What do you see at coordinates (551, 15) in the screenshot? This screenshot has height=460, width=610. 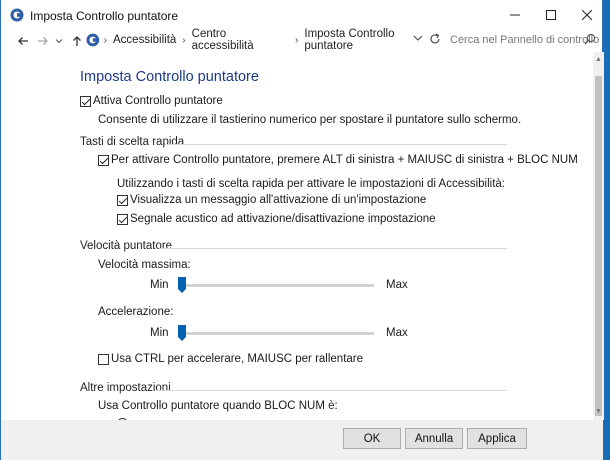 I see `maximize-icon` at bounding box center [551, 15].